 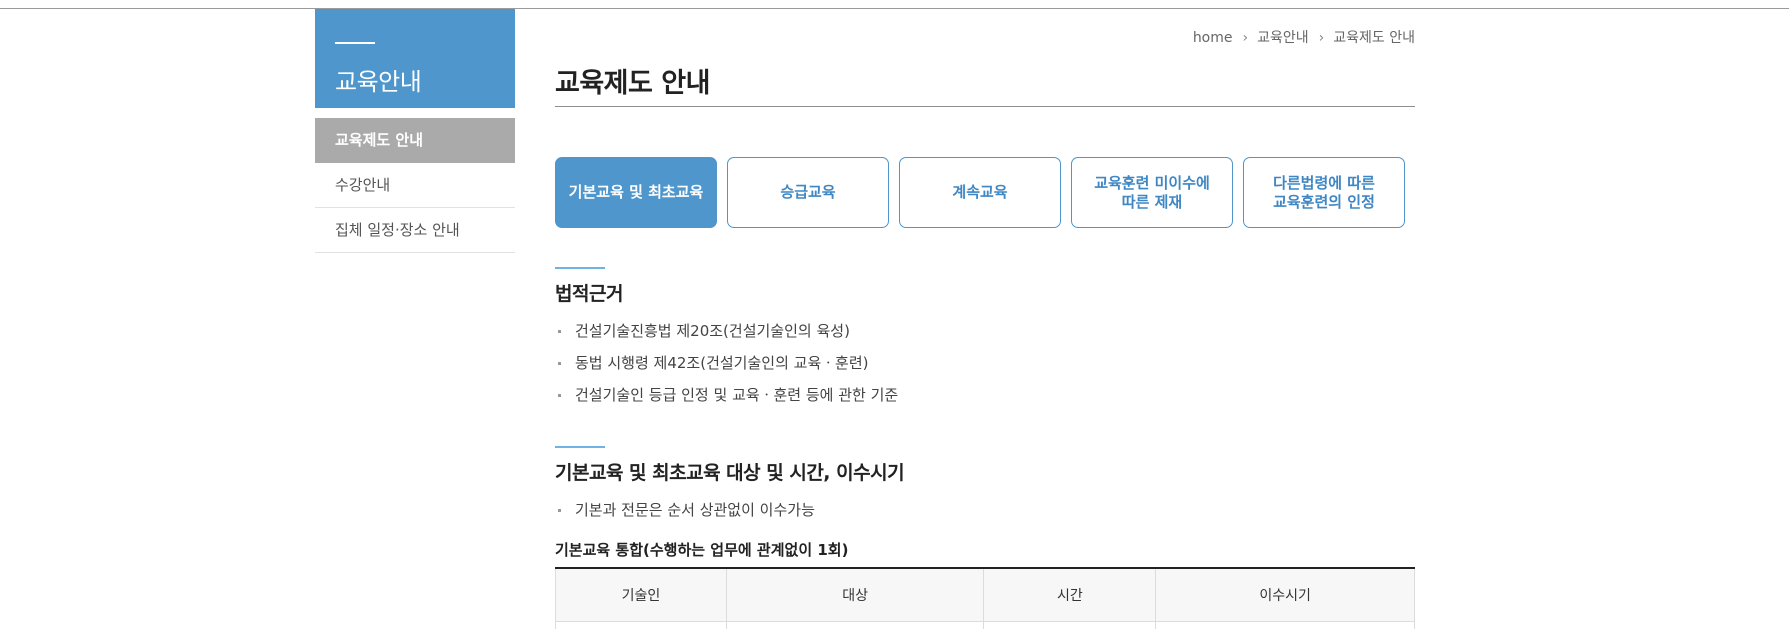 I want to click on list-item: 건설기술인 등급 인정 및 교육ㆍ훈련 등에 관한 기준, so click(x=985, y=401).